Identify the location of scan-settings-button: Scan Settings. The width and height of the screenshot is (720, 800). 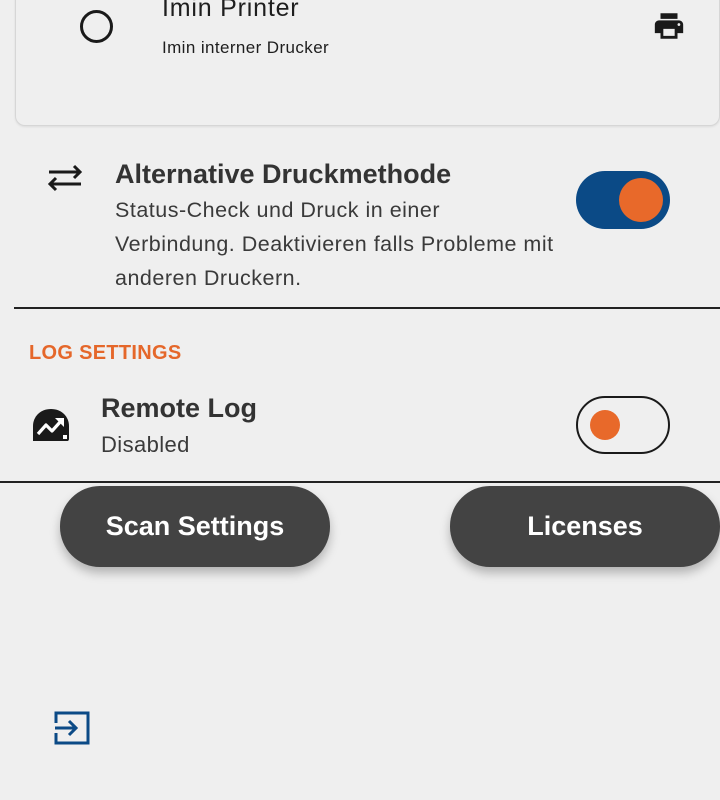
(195, 526).